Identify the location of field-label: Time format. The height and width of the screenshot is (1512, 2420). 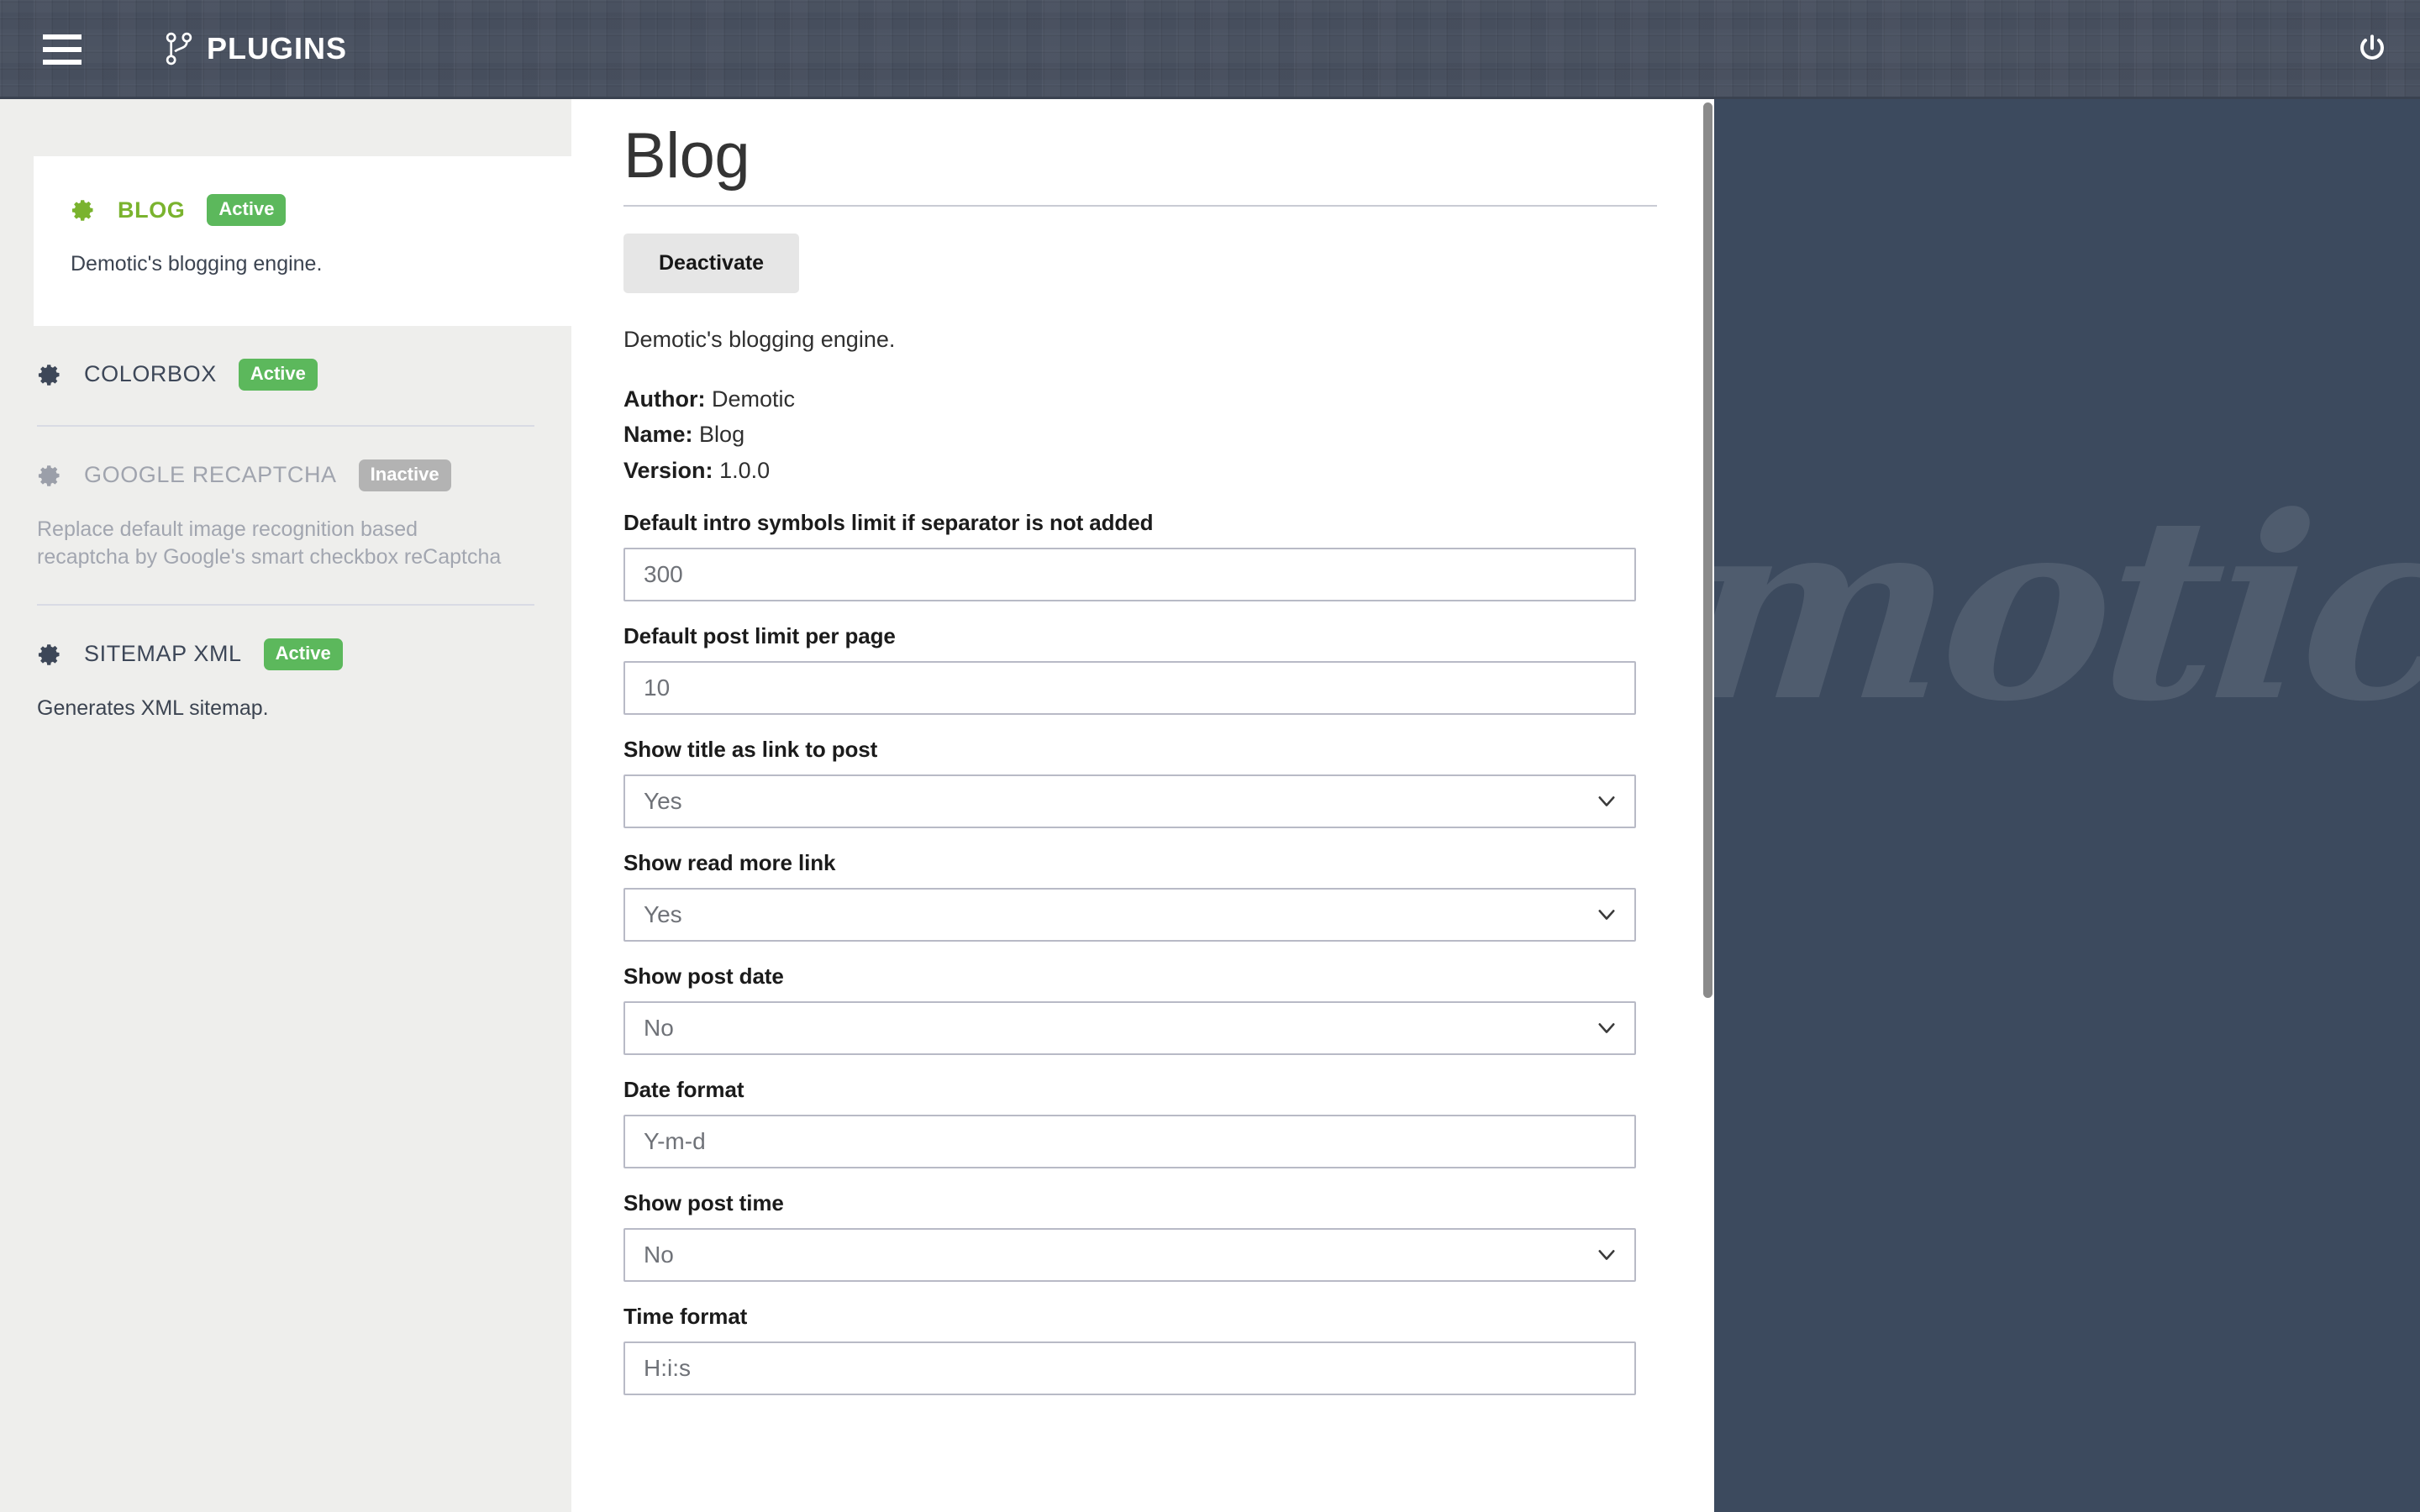
(686, 1317).